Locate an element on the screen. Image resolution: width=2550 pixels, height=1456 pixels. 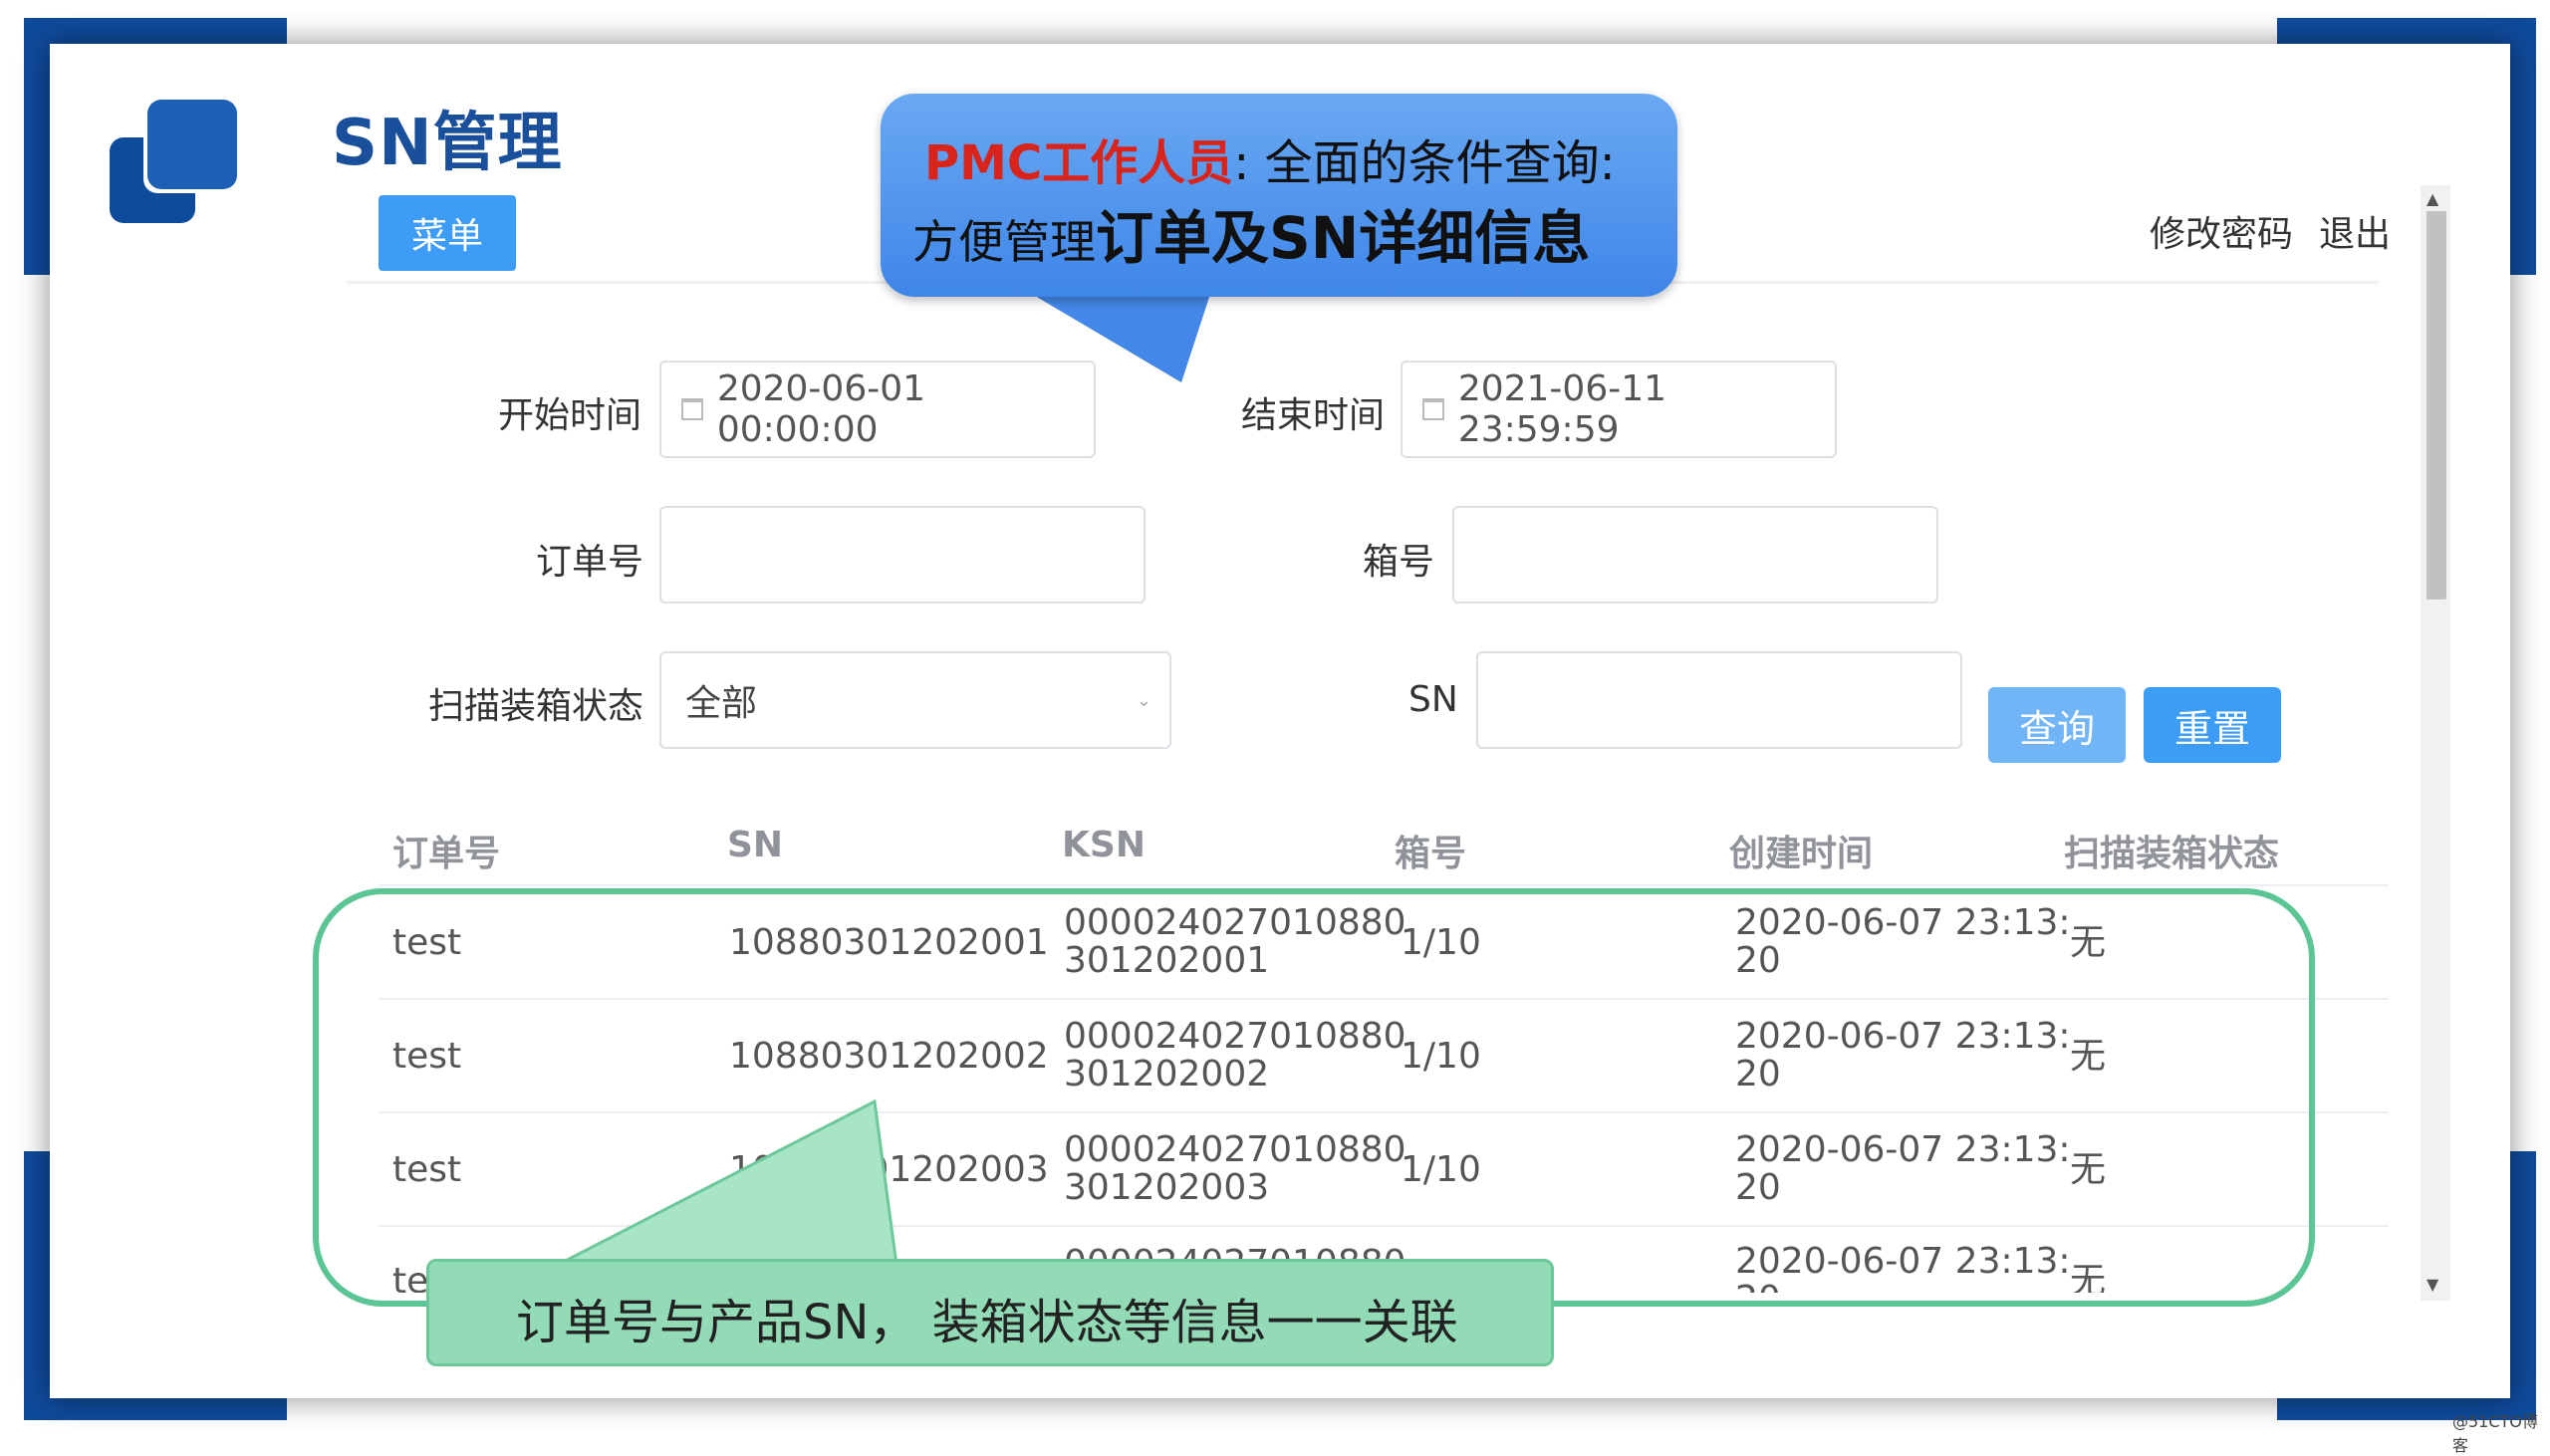
col-header-ksn: KSN is located at coordinates (1104, 845).